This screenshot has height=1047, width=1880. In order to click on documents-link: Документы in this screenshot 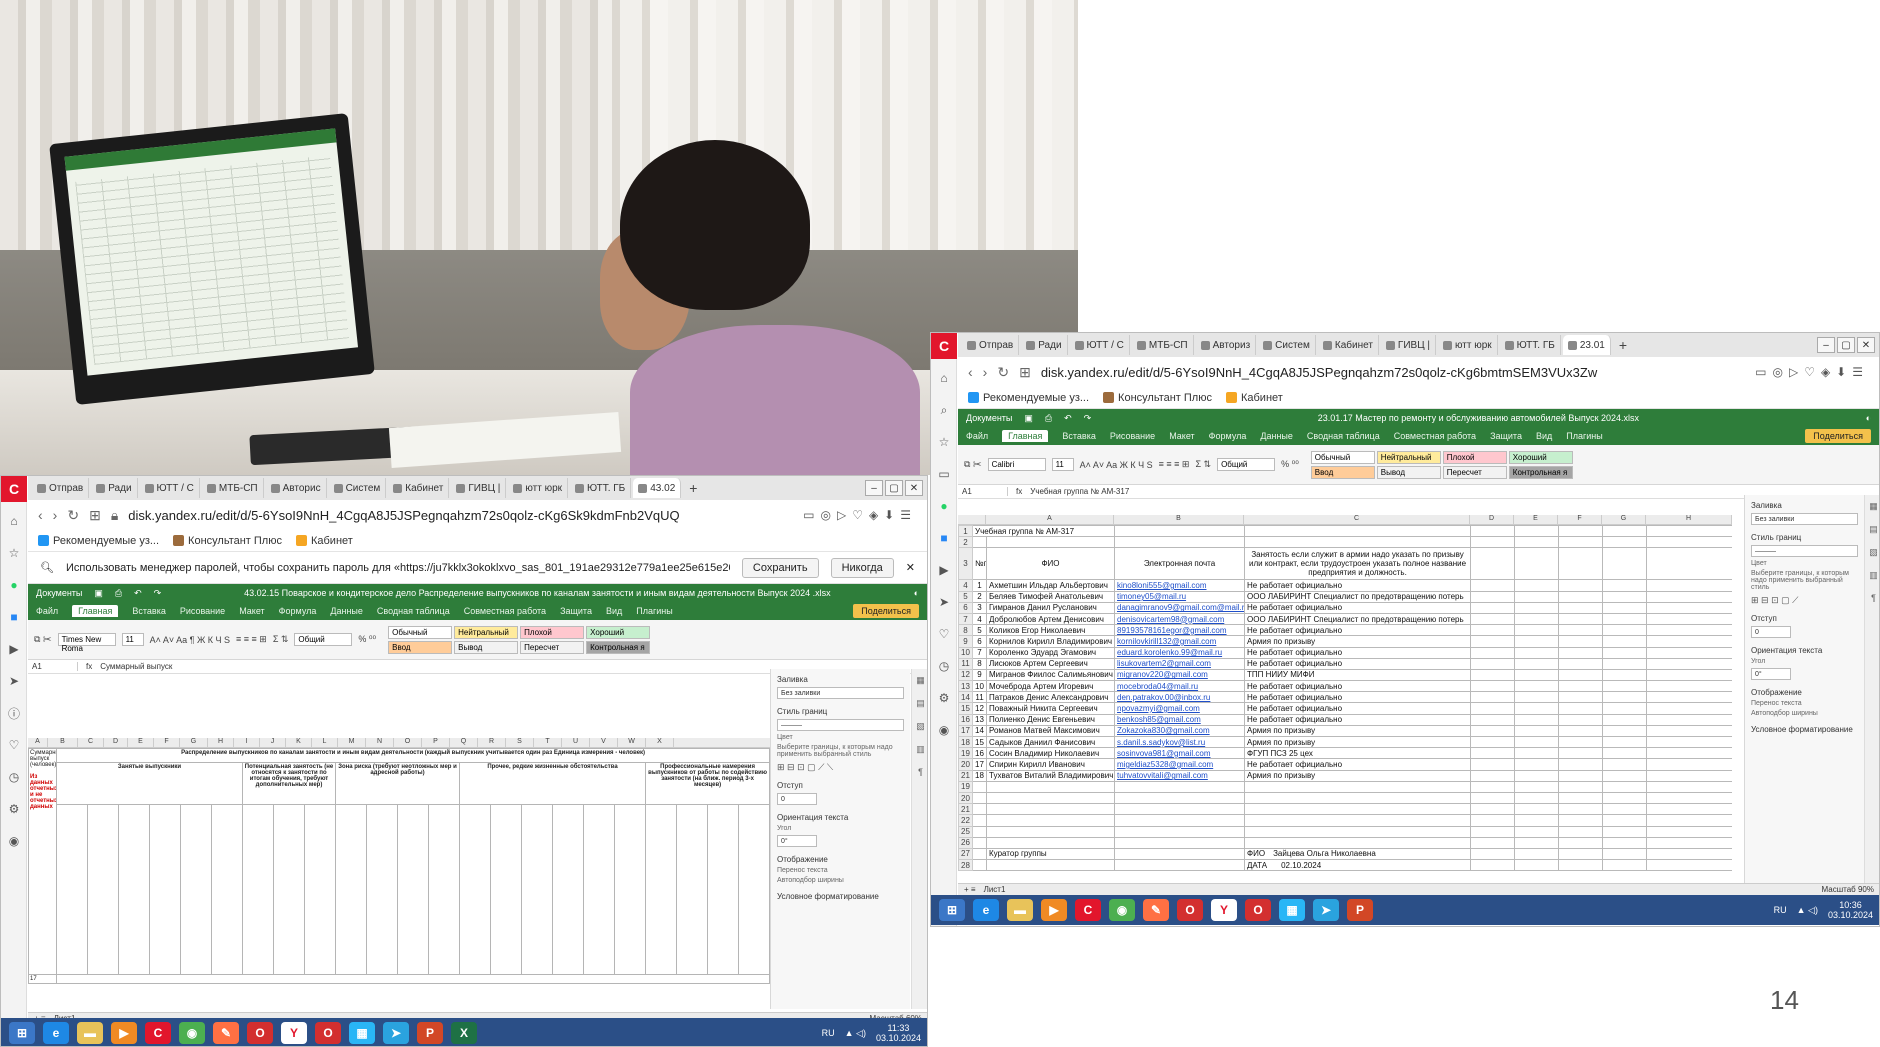, I will do `click(59, 593)`.